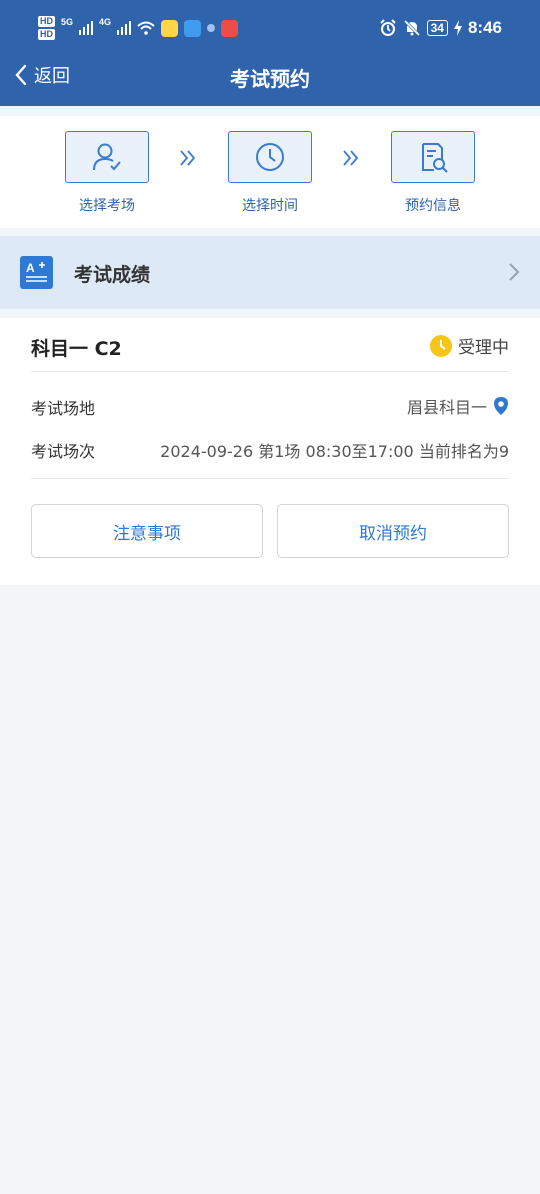 The image size is (540, 1194). I want to click on nav-bar: 返回 考试预约, so click(270, 78).